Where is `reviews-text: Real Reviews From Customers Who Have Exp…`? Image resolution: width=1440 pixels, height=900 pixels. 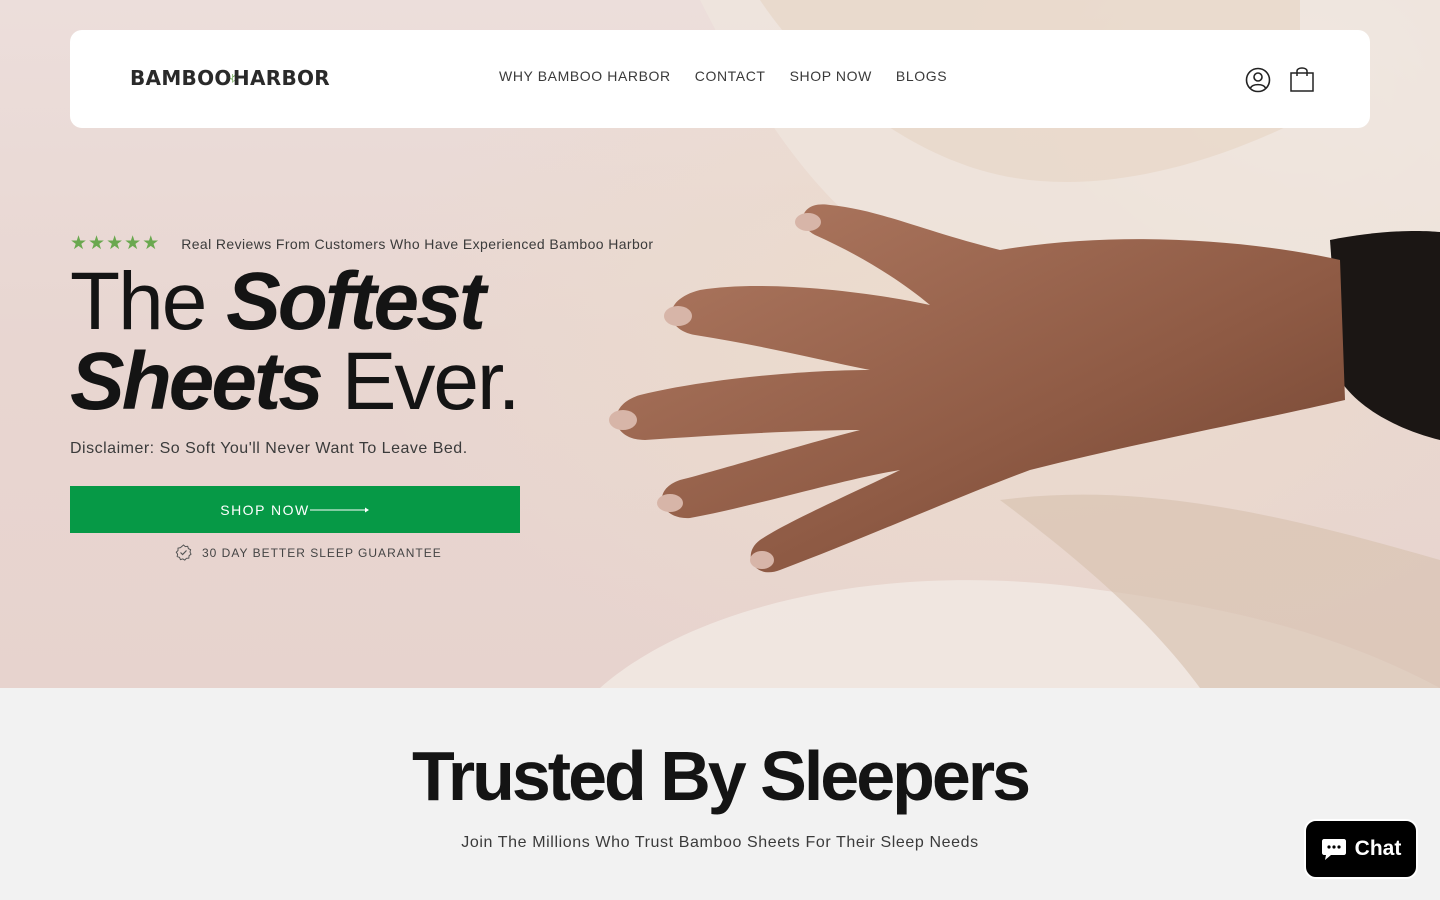 reviews-text: Real Reviews From Customers Who Have Exp… is located at coordinates (417, 244).